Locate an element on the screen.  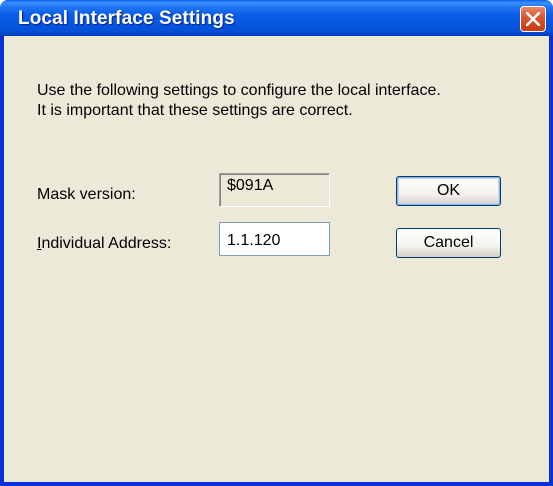
close-x-icon is located at coordinates (533, 19).